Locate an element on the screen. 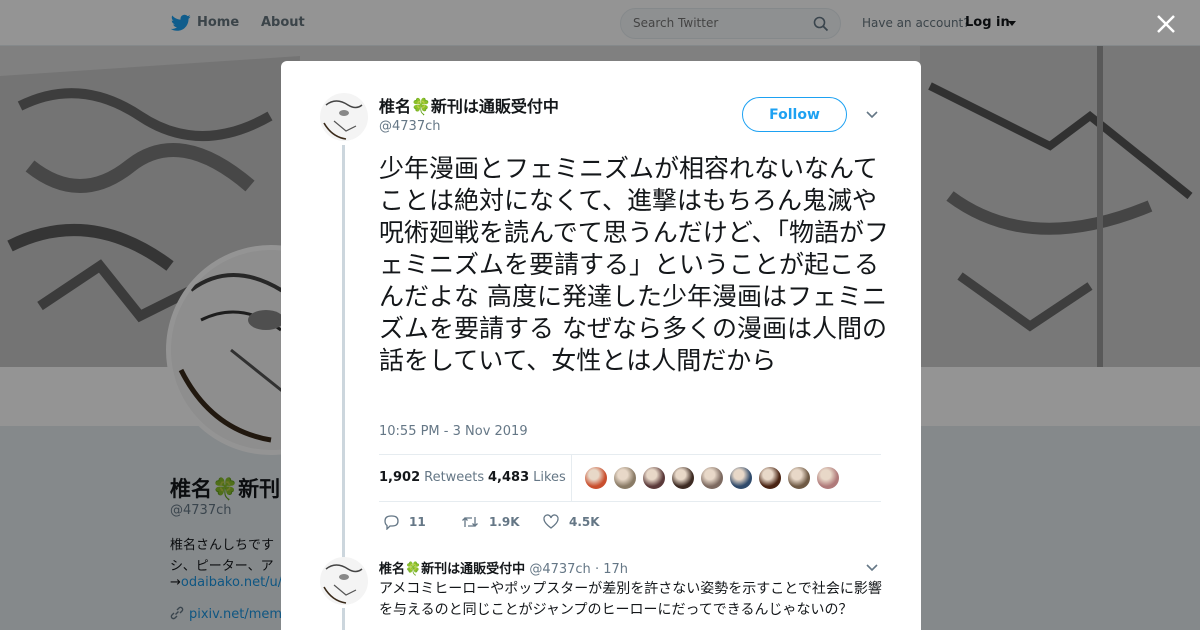 This screenshot has width=1200, height=630. heart-icon is located at coordinates (551, 521).